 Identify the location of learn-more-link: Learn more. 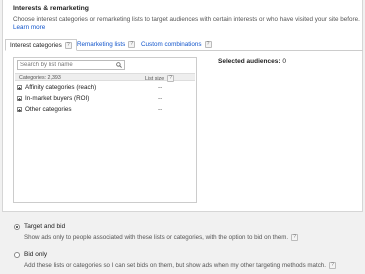
(29, 27).